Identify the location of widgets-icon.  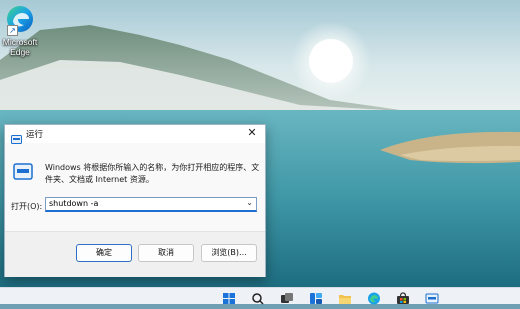
(316, 297).